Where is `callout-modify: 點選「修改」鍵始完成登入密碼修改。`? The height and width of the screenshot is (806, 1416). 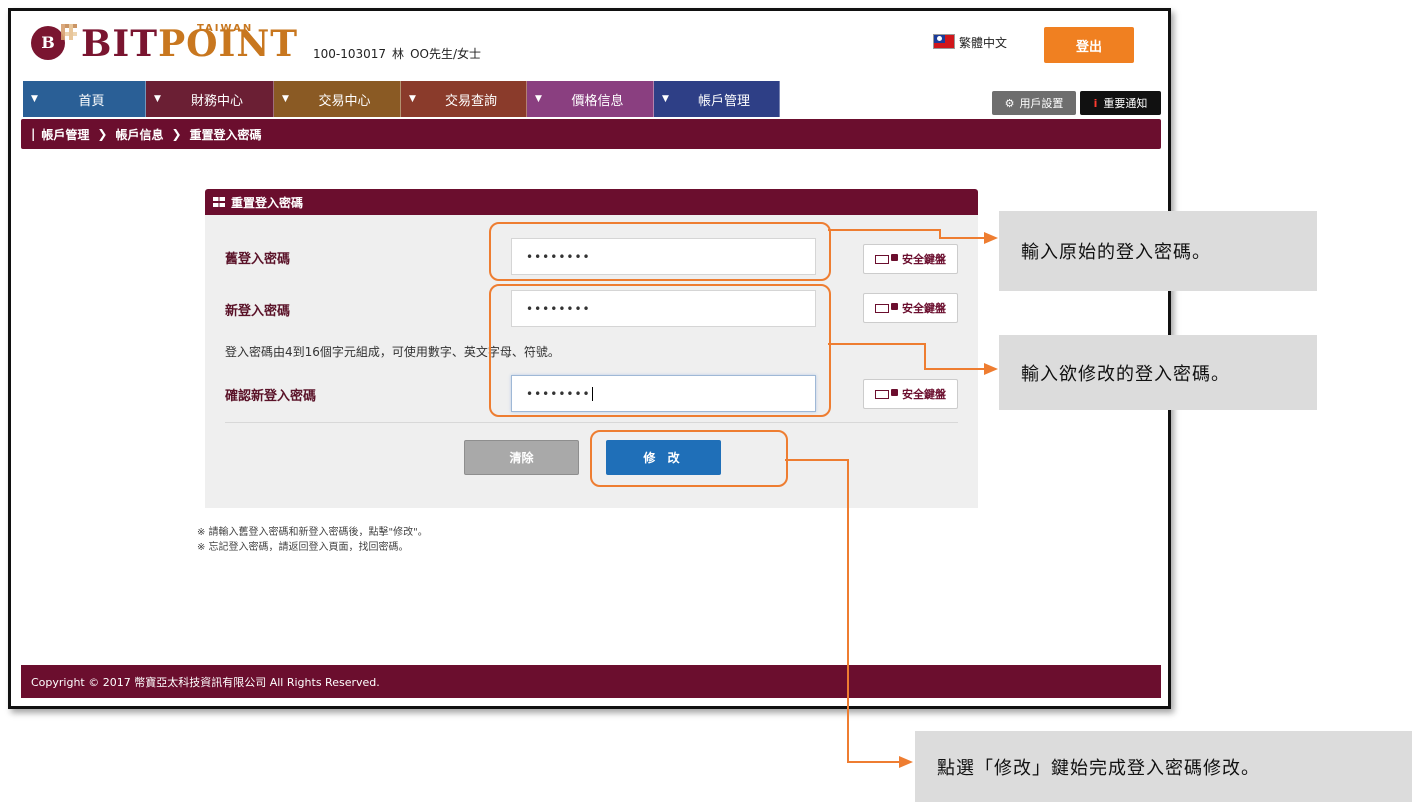 callout-modify: 點選「修改」鍵始完成登入密碼修改。 is located at coordinates (1163, 766).